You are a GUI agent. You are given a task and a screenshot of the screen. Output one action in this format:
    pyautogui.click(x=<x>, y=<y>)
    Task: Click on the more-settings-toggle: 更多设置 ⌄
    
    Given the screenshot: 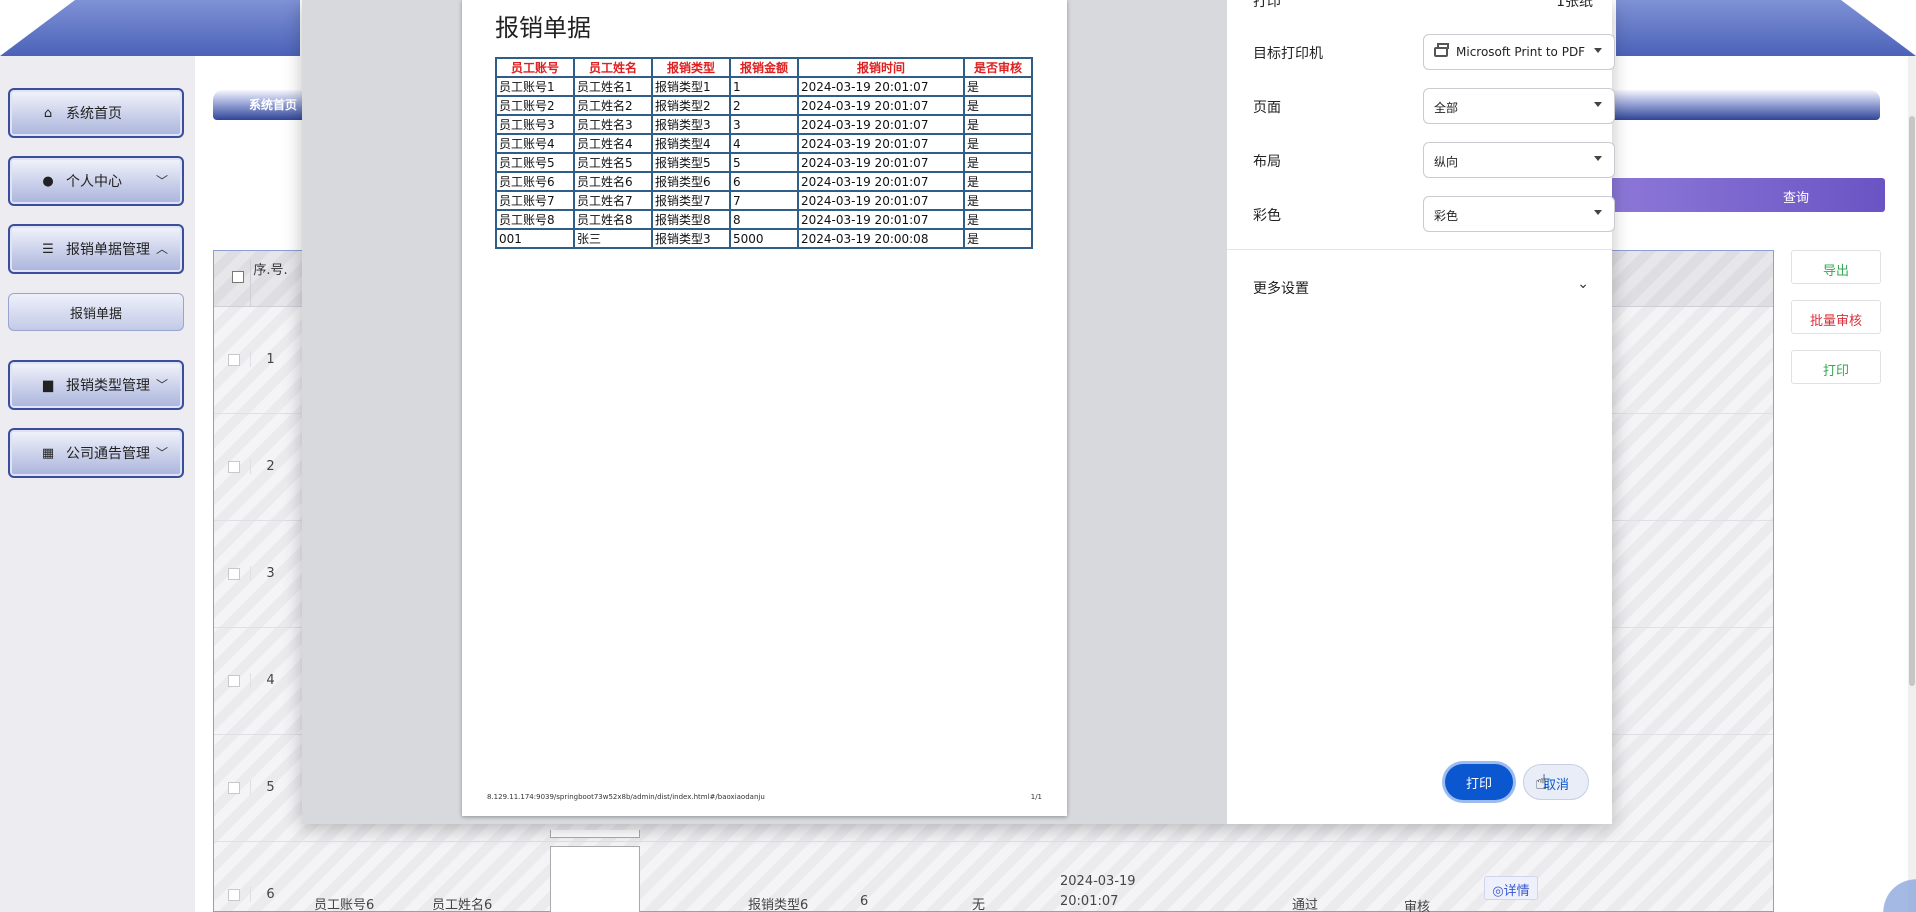 What is the action you would take?
    pyautogui.click(x=1421, y=287)
    